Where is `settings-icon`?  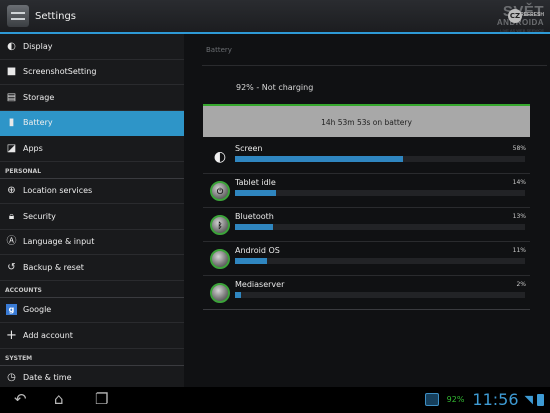 settings-icon is located at coordinates (18, 16).